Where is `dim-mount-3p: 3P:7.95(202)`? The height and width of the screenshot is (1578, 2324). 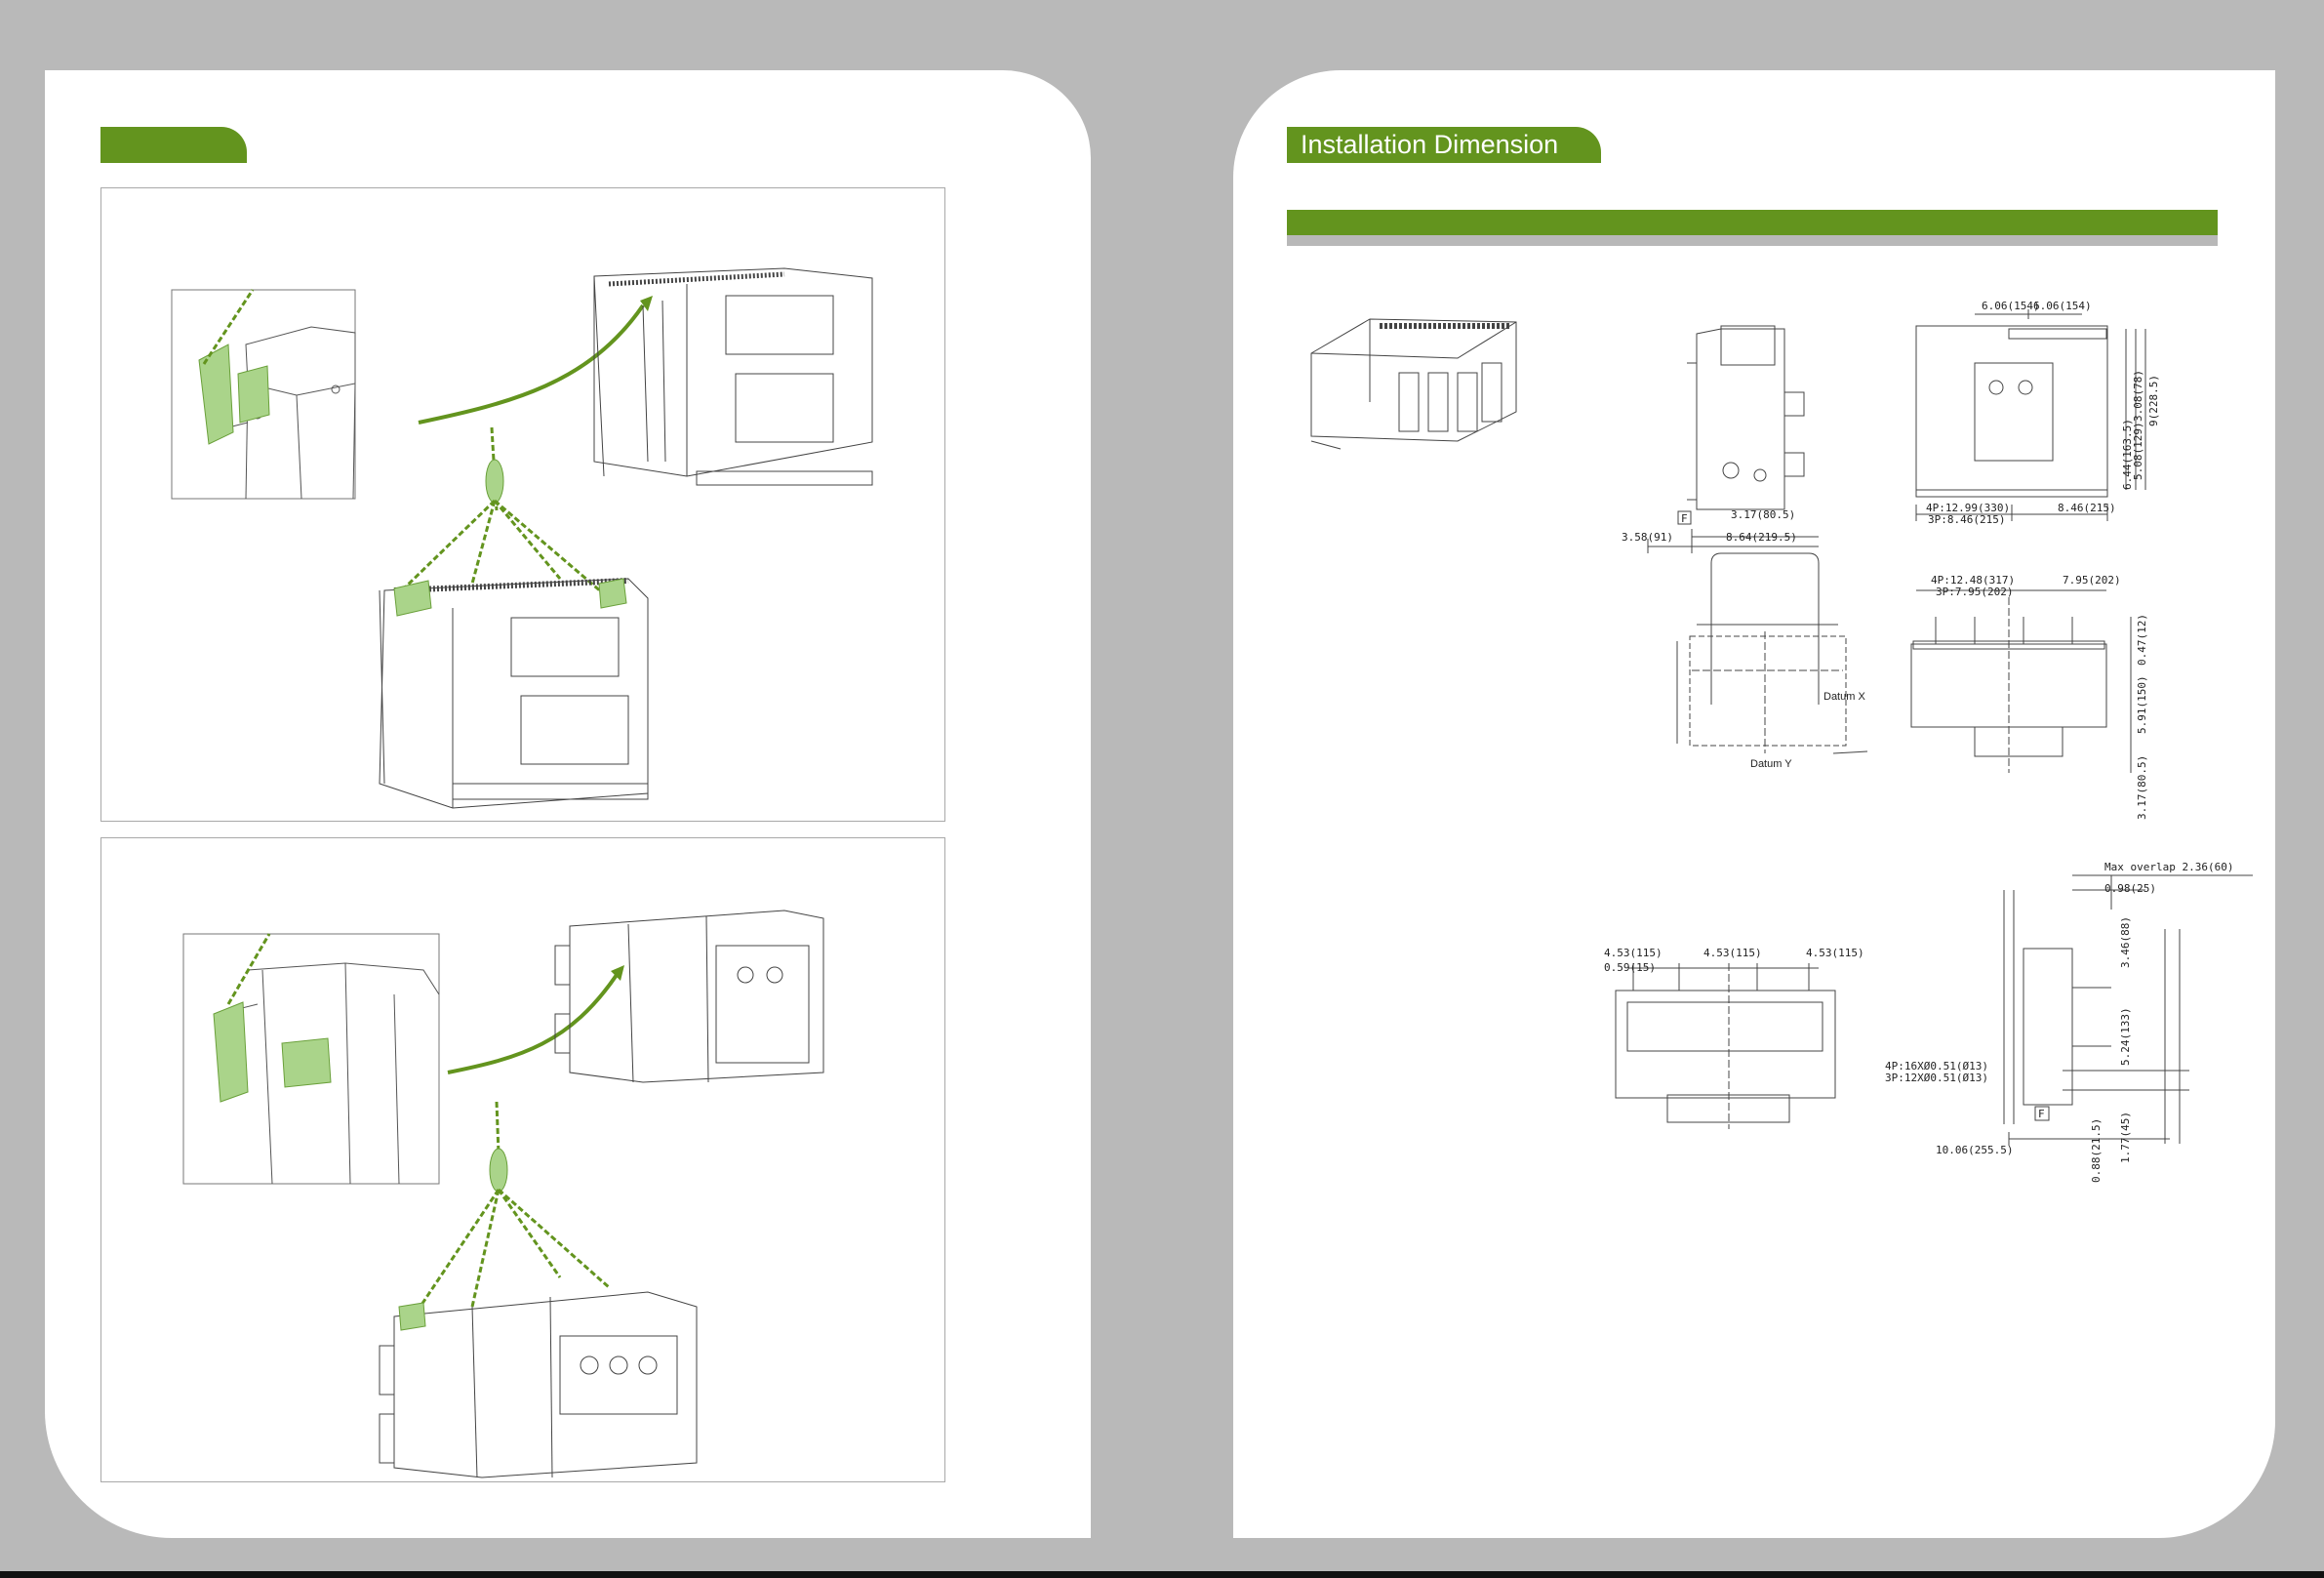
dim-mount-3p: 3P:7.95(202) is located at coordinates (1974, 592).